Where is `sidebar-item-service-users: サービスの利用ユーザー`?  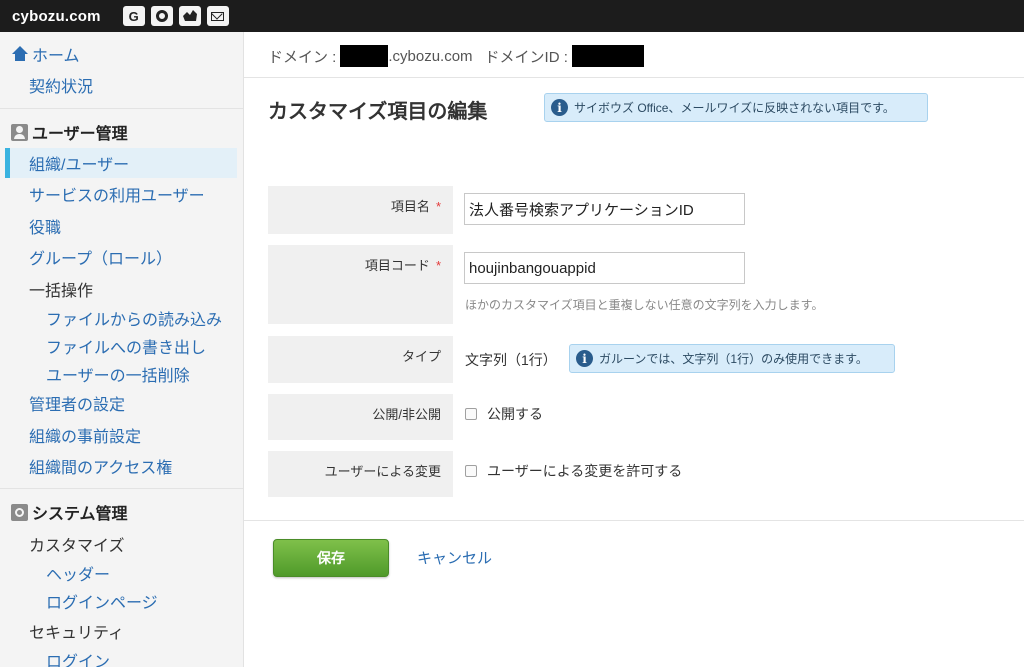 sidebar-item-service-users: サービスの利用ユーザー is located at coordinates (117, 194).